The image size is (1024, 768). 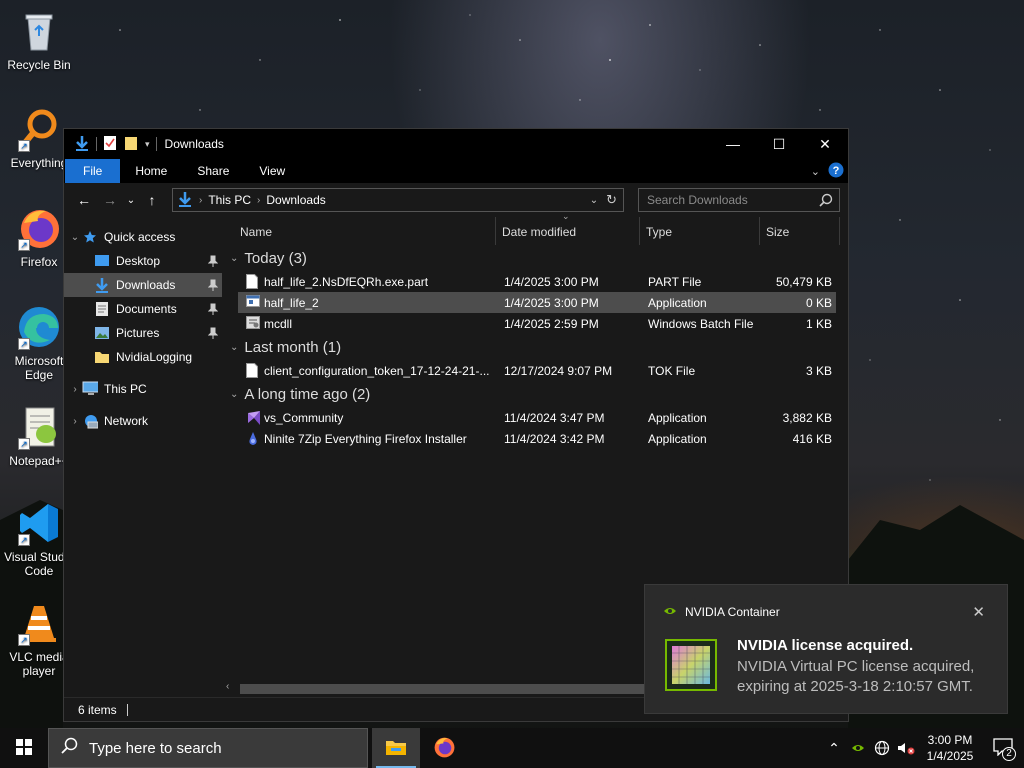 I want to click on quick-access-toolbar: ▾, so click(x=110, y=144).